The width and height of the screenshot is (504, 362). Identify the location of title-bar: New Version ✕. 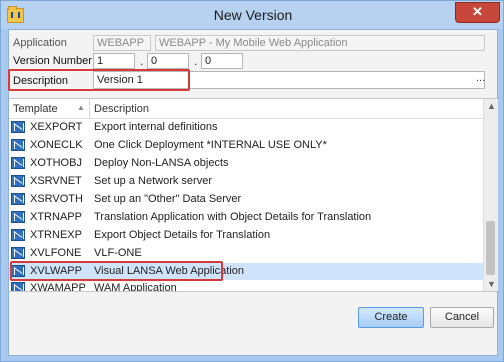
(252, 15).